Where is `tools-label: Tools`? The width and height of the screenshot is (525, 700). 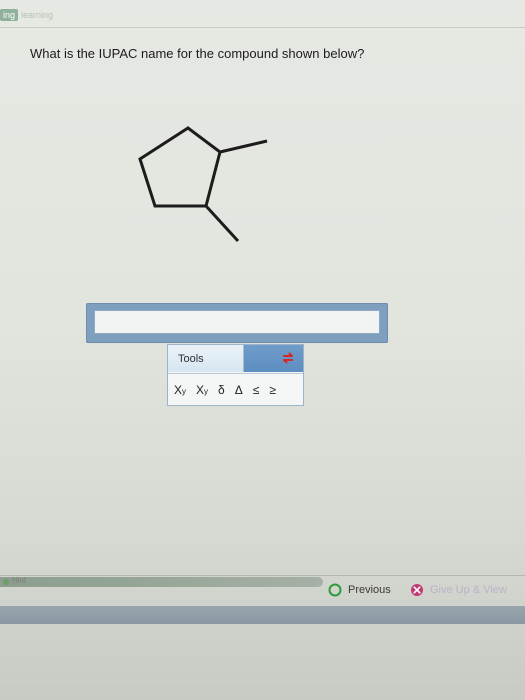 tools-label: Tools is located at coordinates (191, 359).